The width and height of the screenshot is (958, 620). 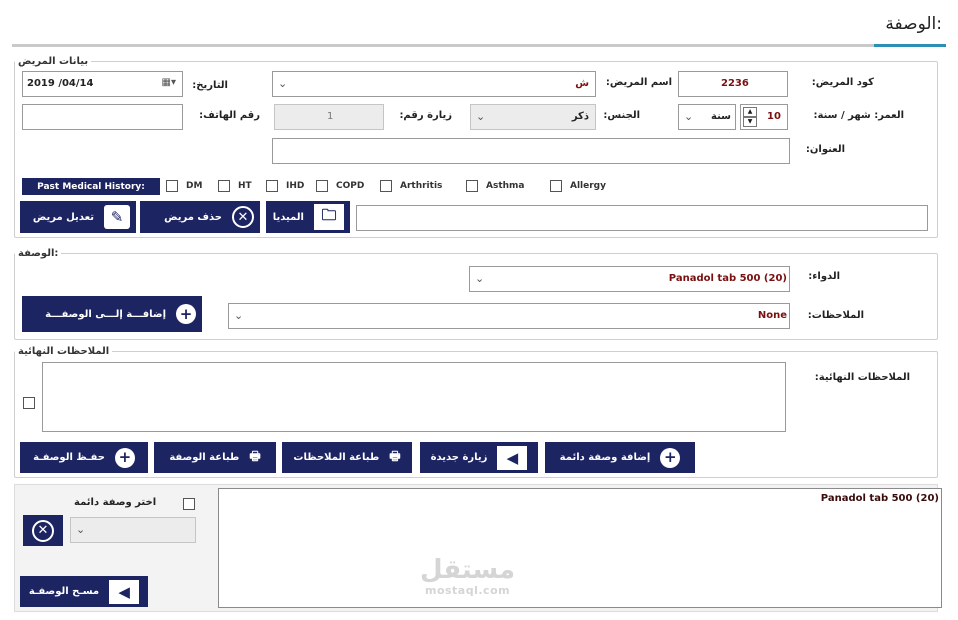 What do you see at coordinates (531, 151) in the screenshot?
I see `address-input` at bounding box center [531, 151].